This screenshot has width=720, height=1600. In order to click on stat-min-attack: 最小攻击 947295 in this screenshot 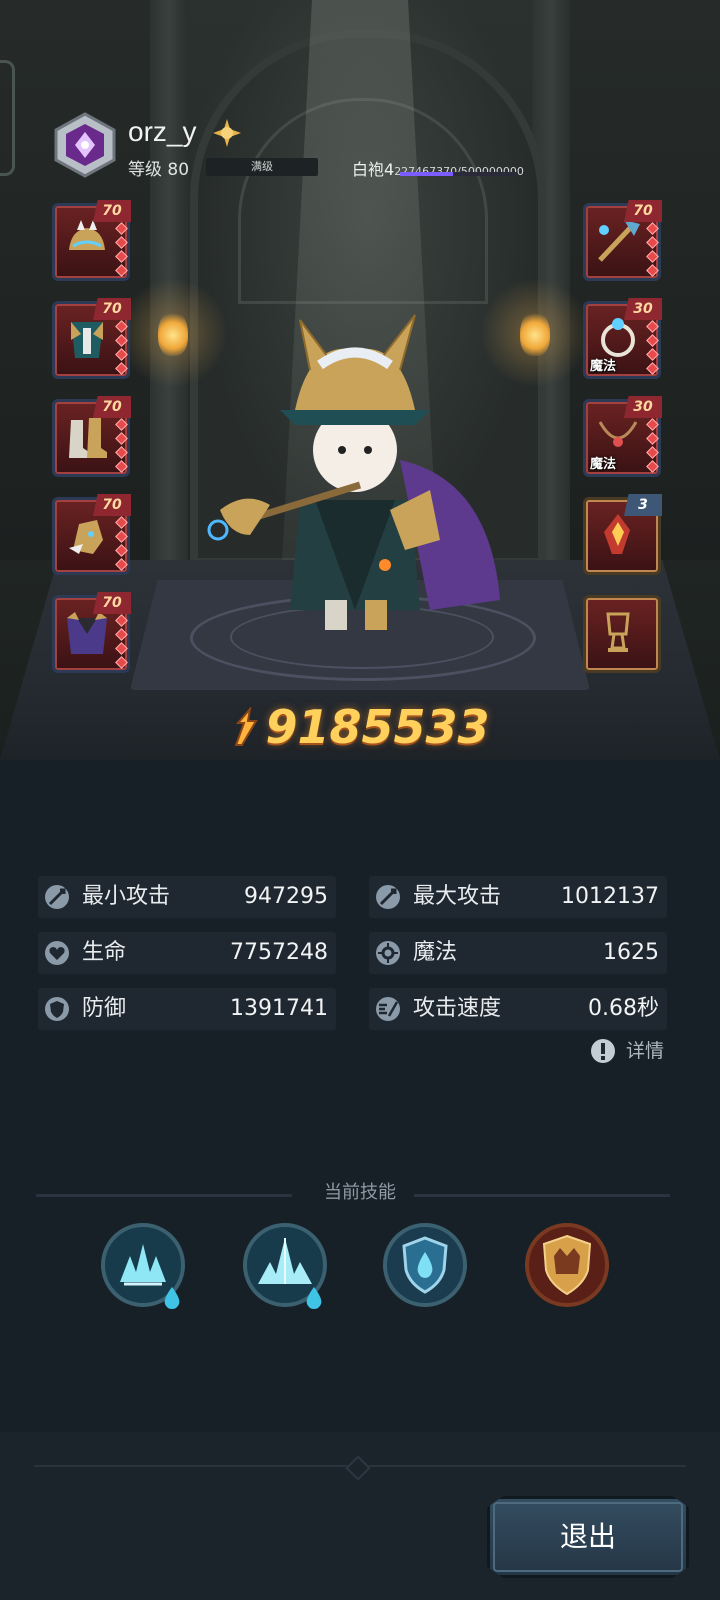, I will do `click(187, 897)`.